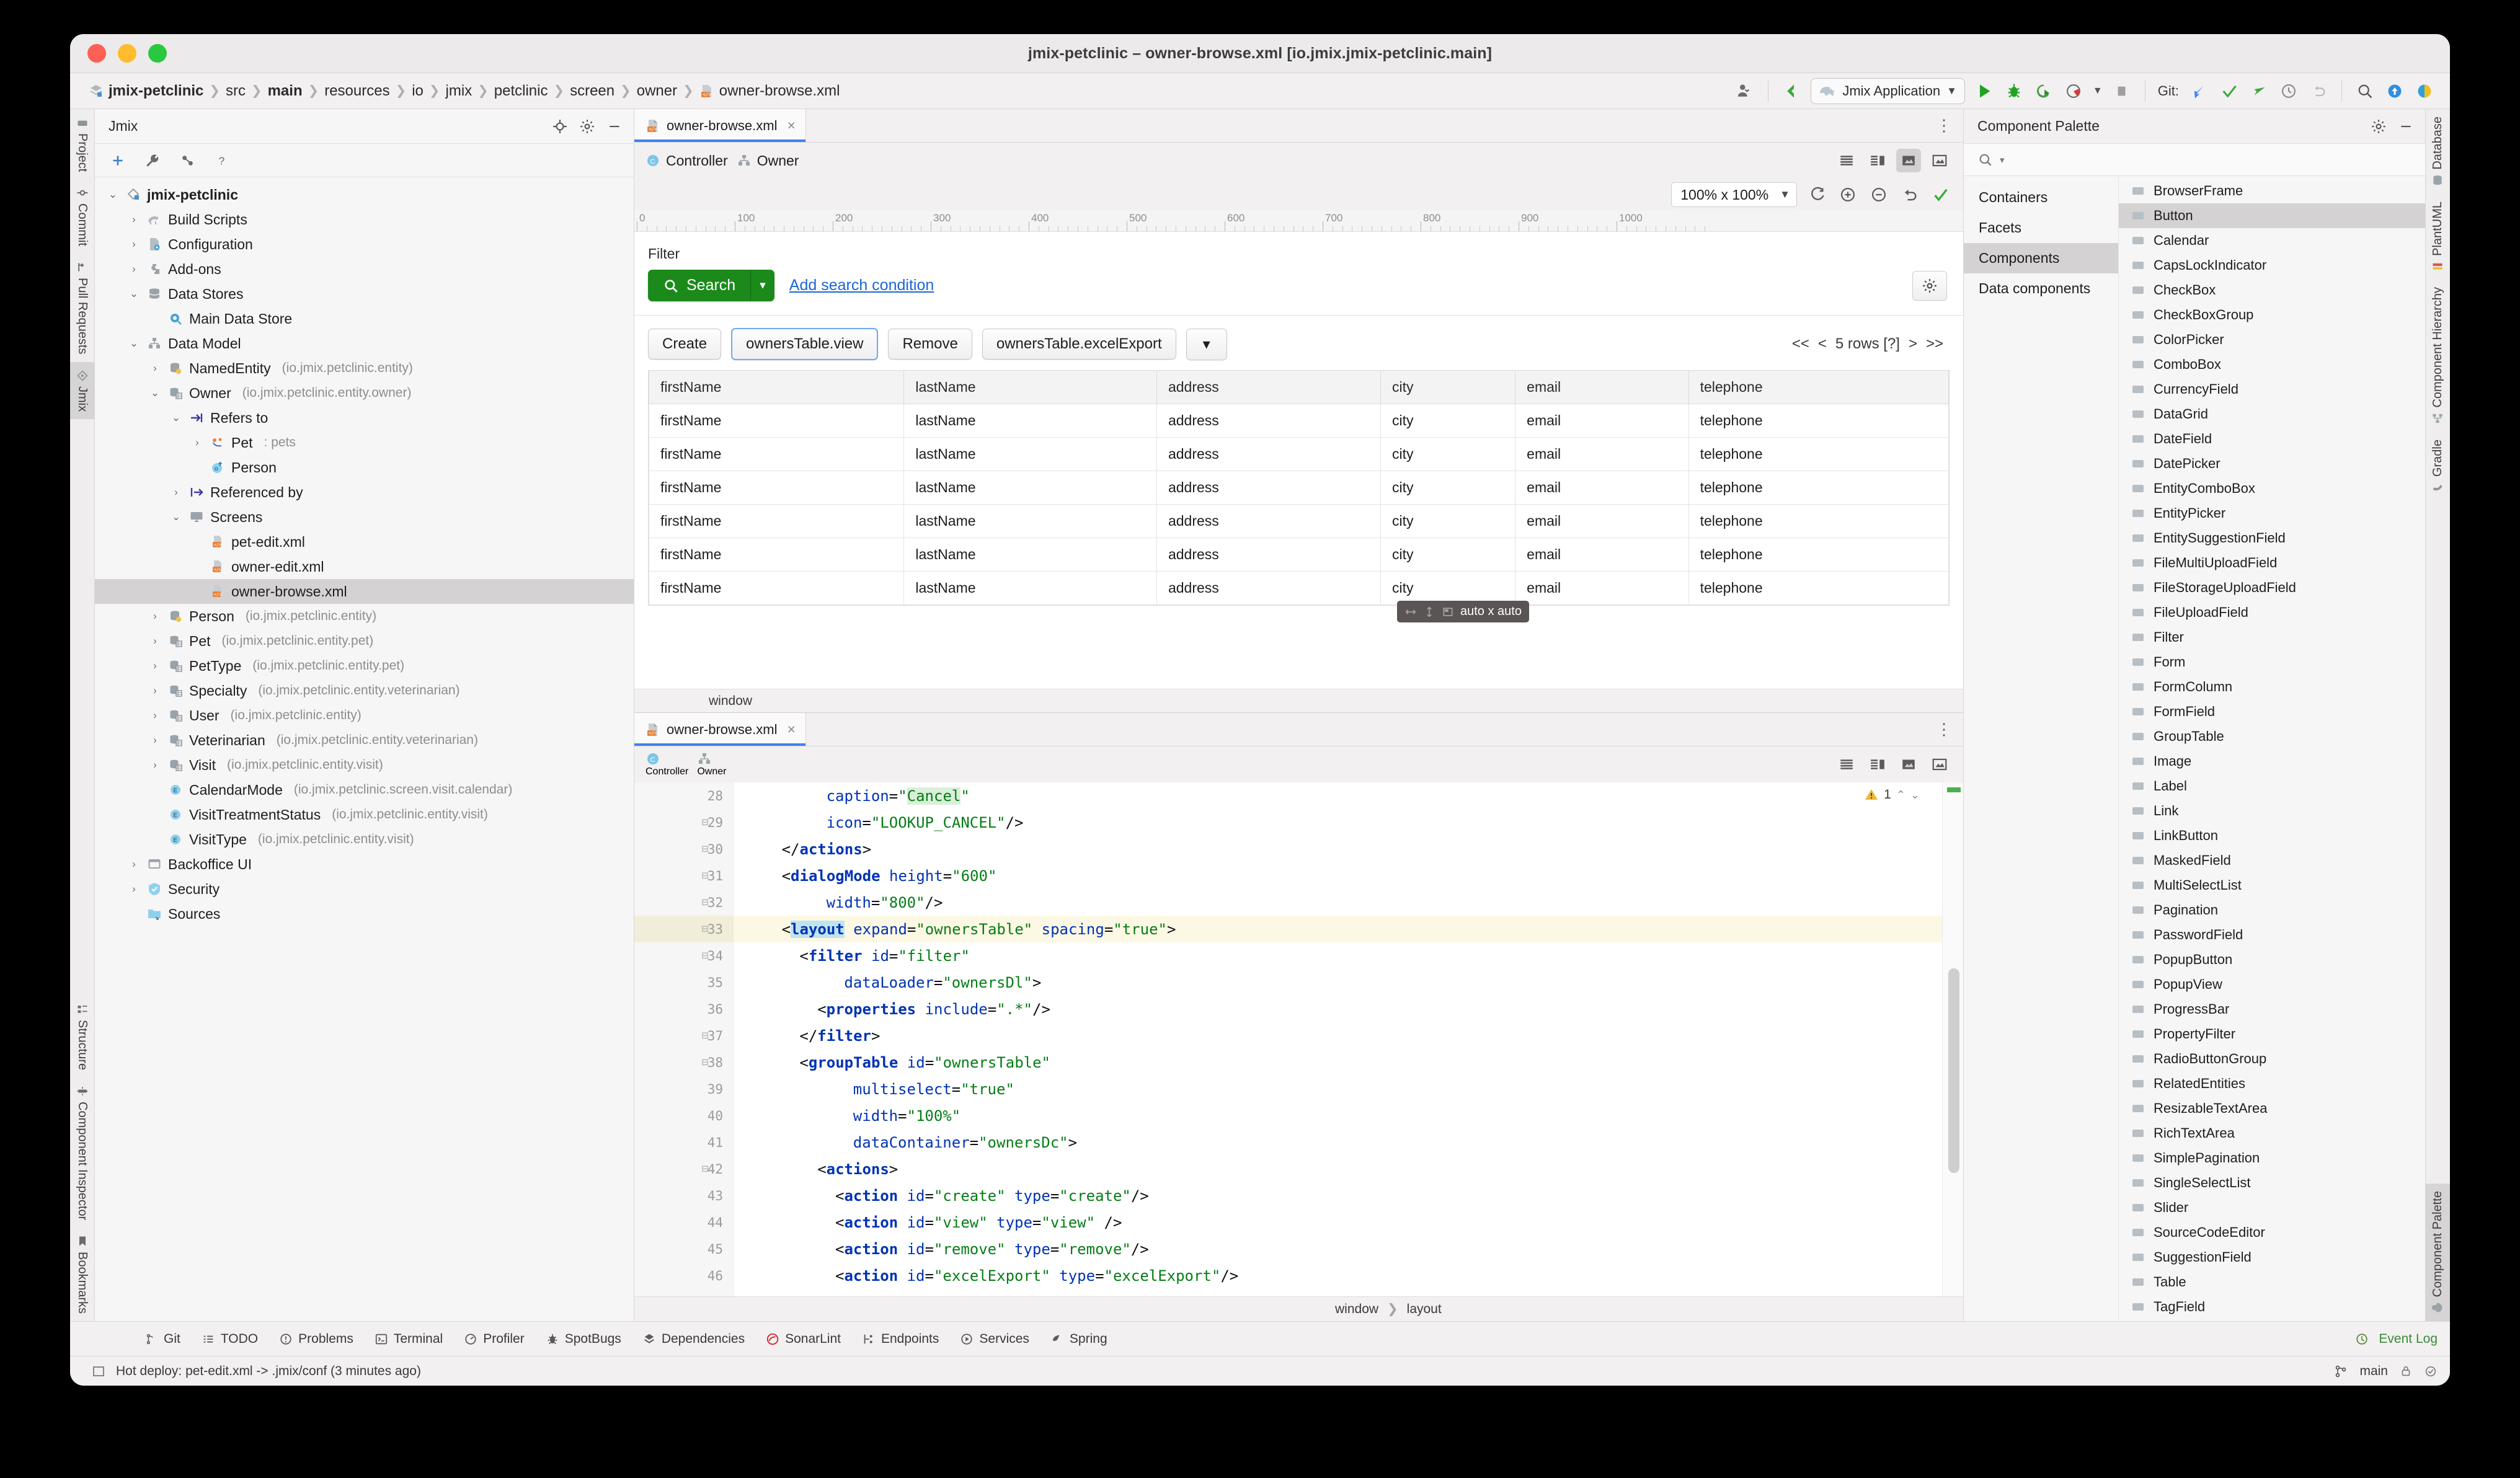 The height and width of the screenshot is (1478, 2520). Describe the element at coordinates (1348, 1169) in the screenshot. I see `code-line: < actions >` at that location.